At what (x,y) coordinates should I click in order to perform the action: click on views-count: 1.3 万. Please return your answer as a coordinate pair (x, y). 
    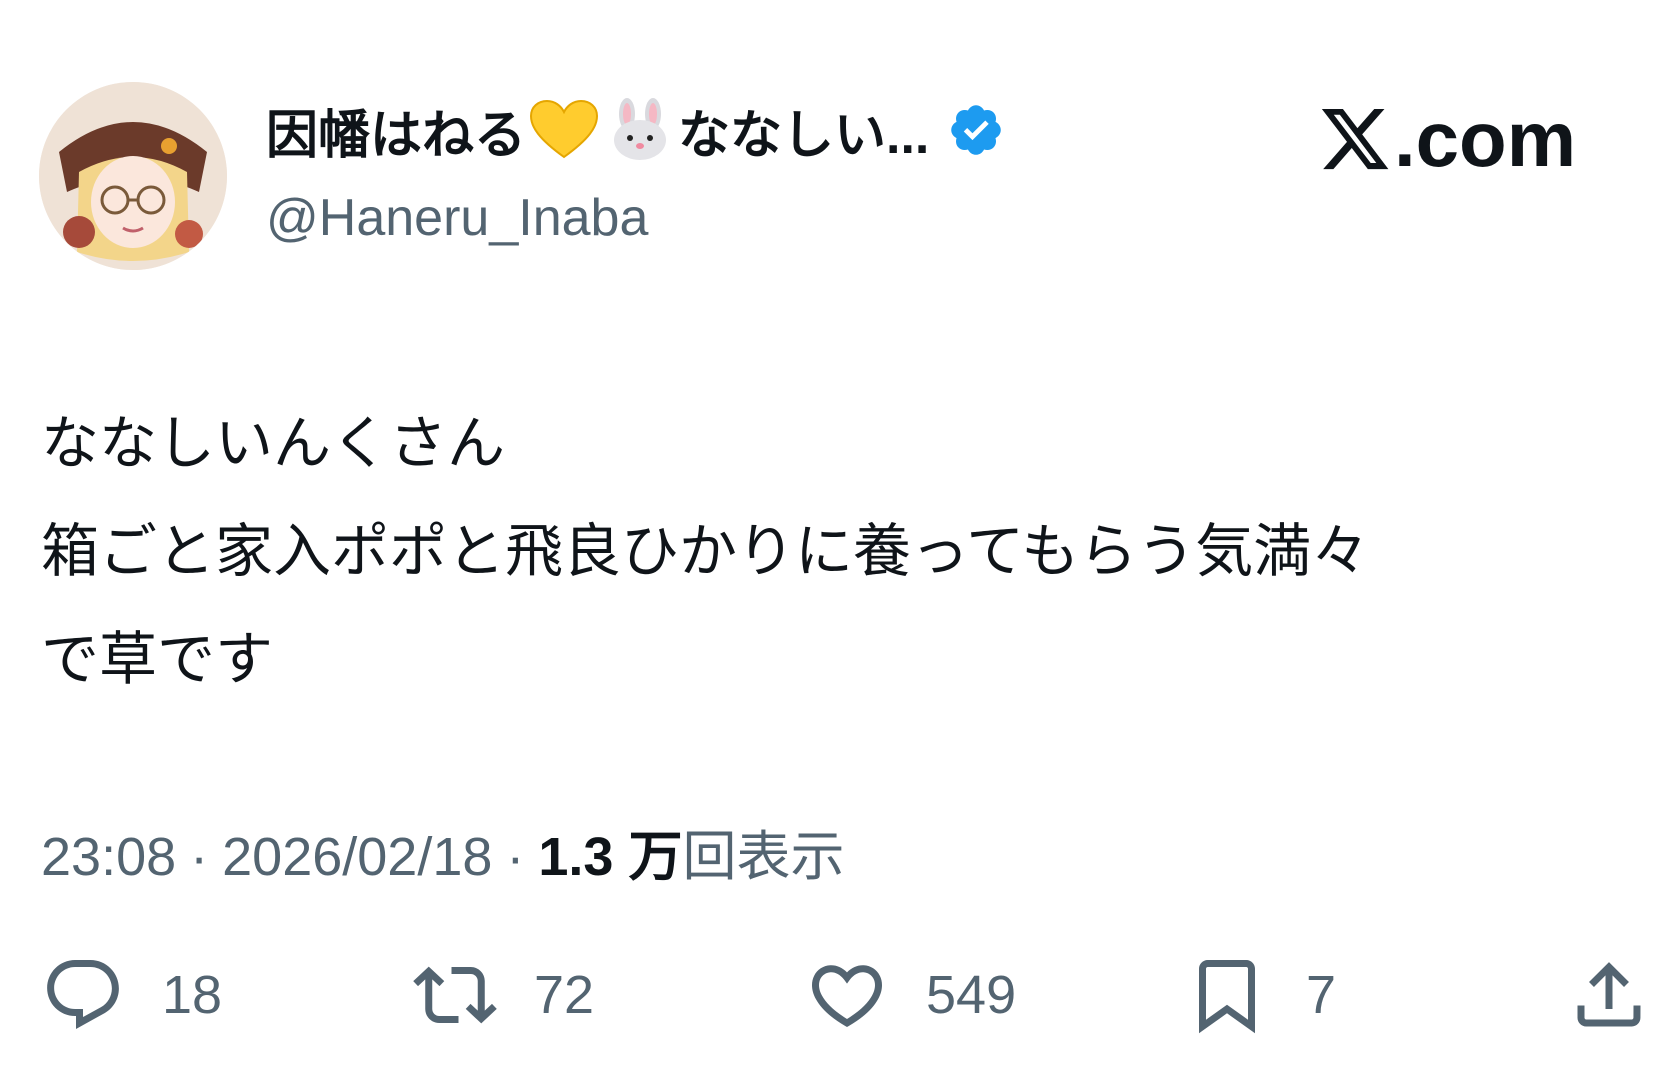
    Looking at the image, I should click on (610, 857).